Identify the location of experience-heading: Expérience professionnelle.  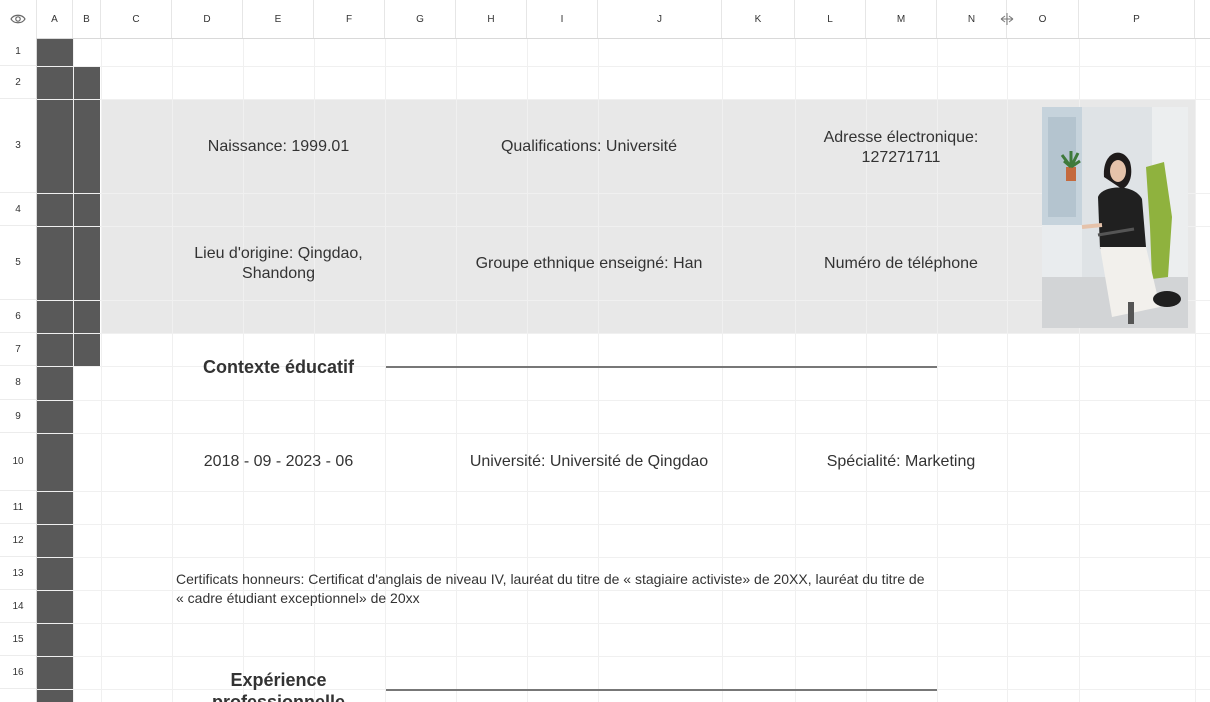
(278, 685).